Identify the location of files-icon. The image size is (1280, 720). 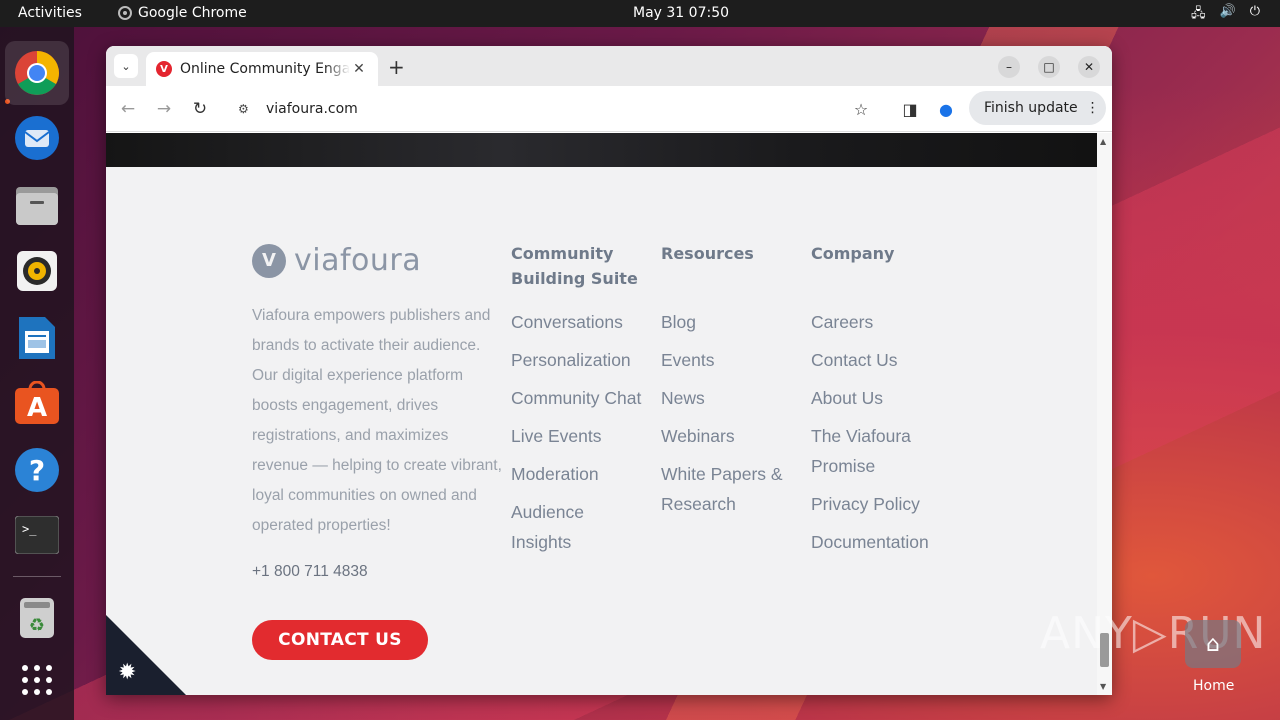
(37, 206).